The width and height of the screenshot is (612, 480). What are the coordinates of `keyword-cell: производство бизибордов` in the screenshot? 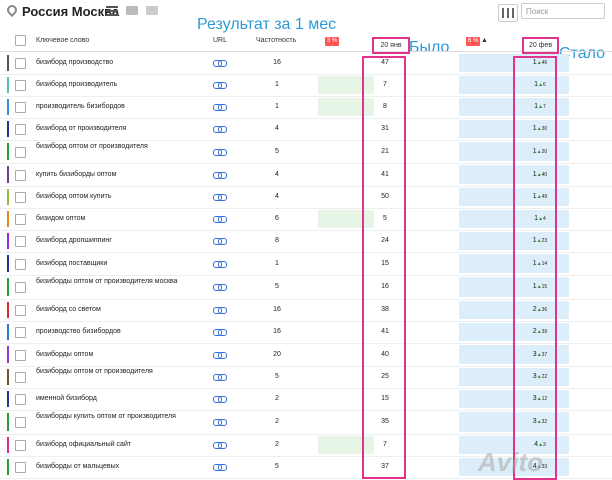 It's located at (116, 332).